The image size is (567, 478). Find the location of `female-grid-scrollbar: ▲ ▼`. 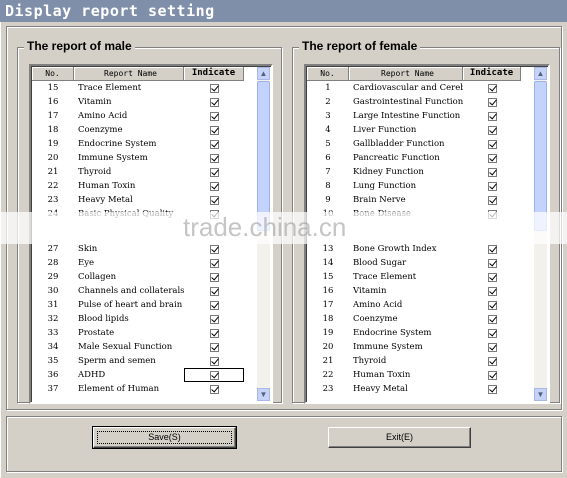

female-grid-scrollbar: ▲ ▼ is located at coordinates (540, 234).